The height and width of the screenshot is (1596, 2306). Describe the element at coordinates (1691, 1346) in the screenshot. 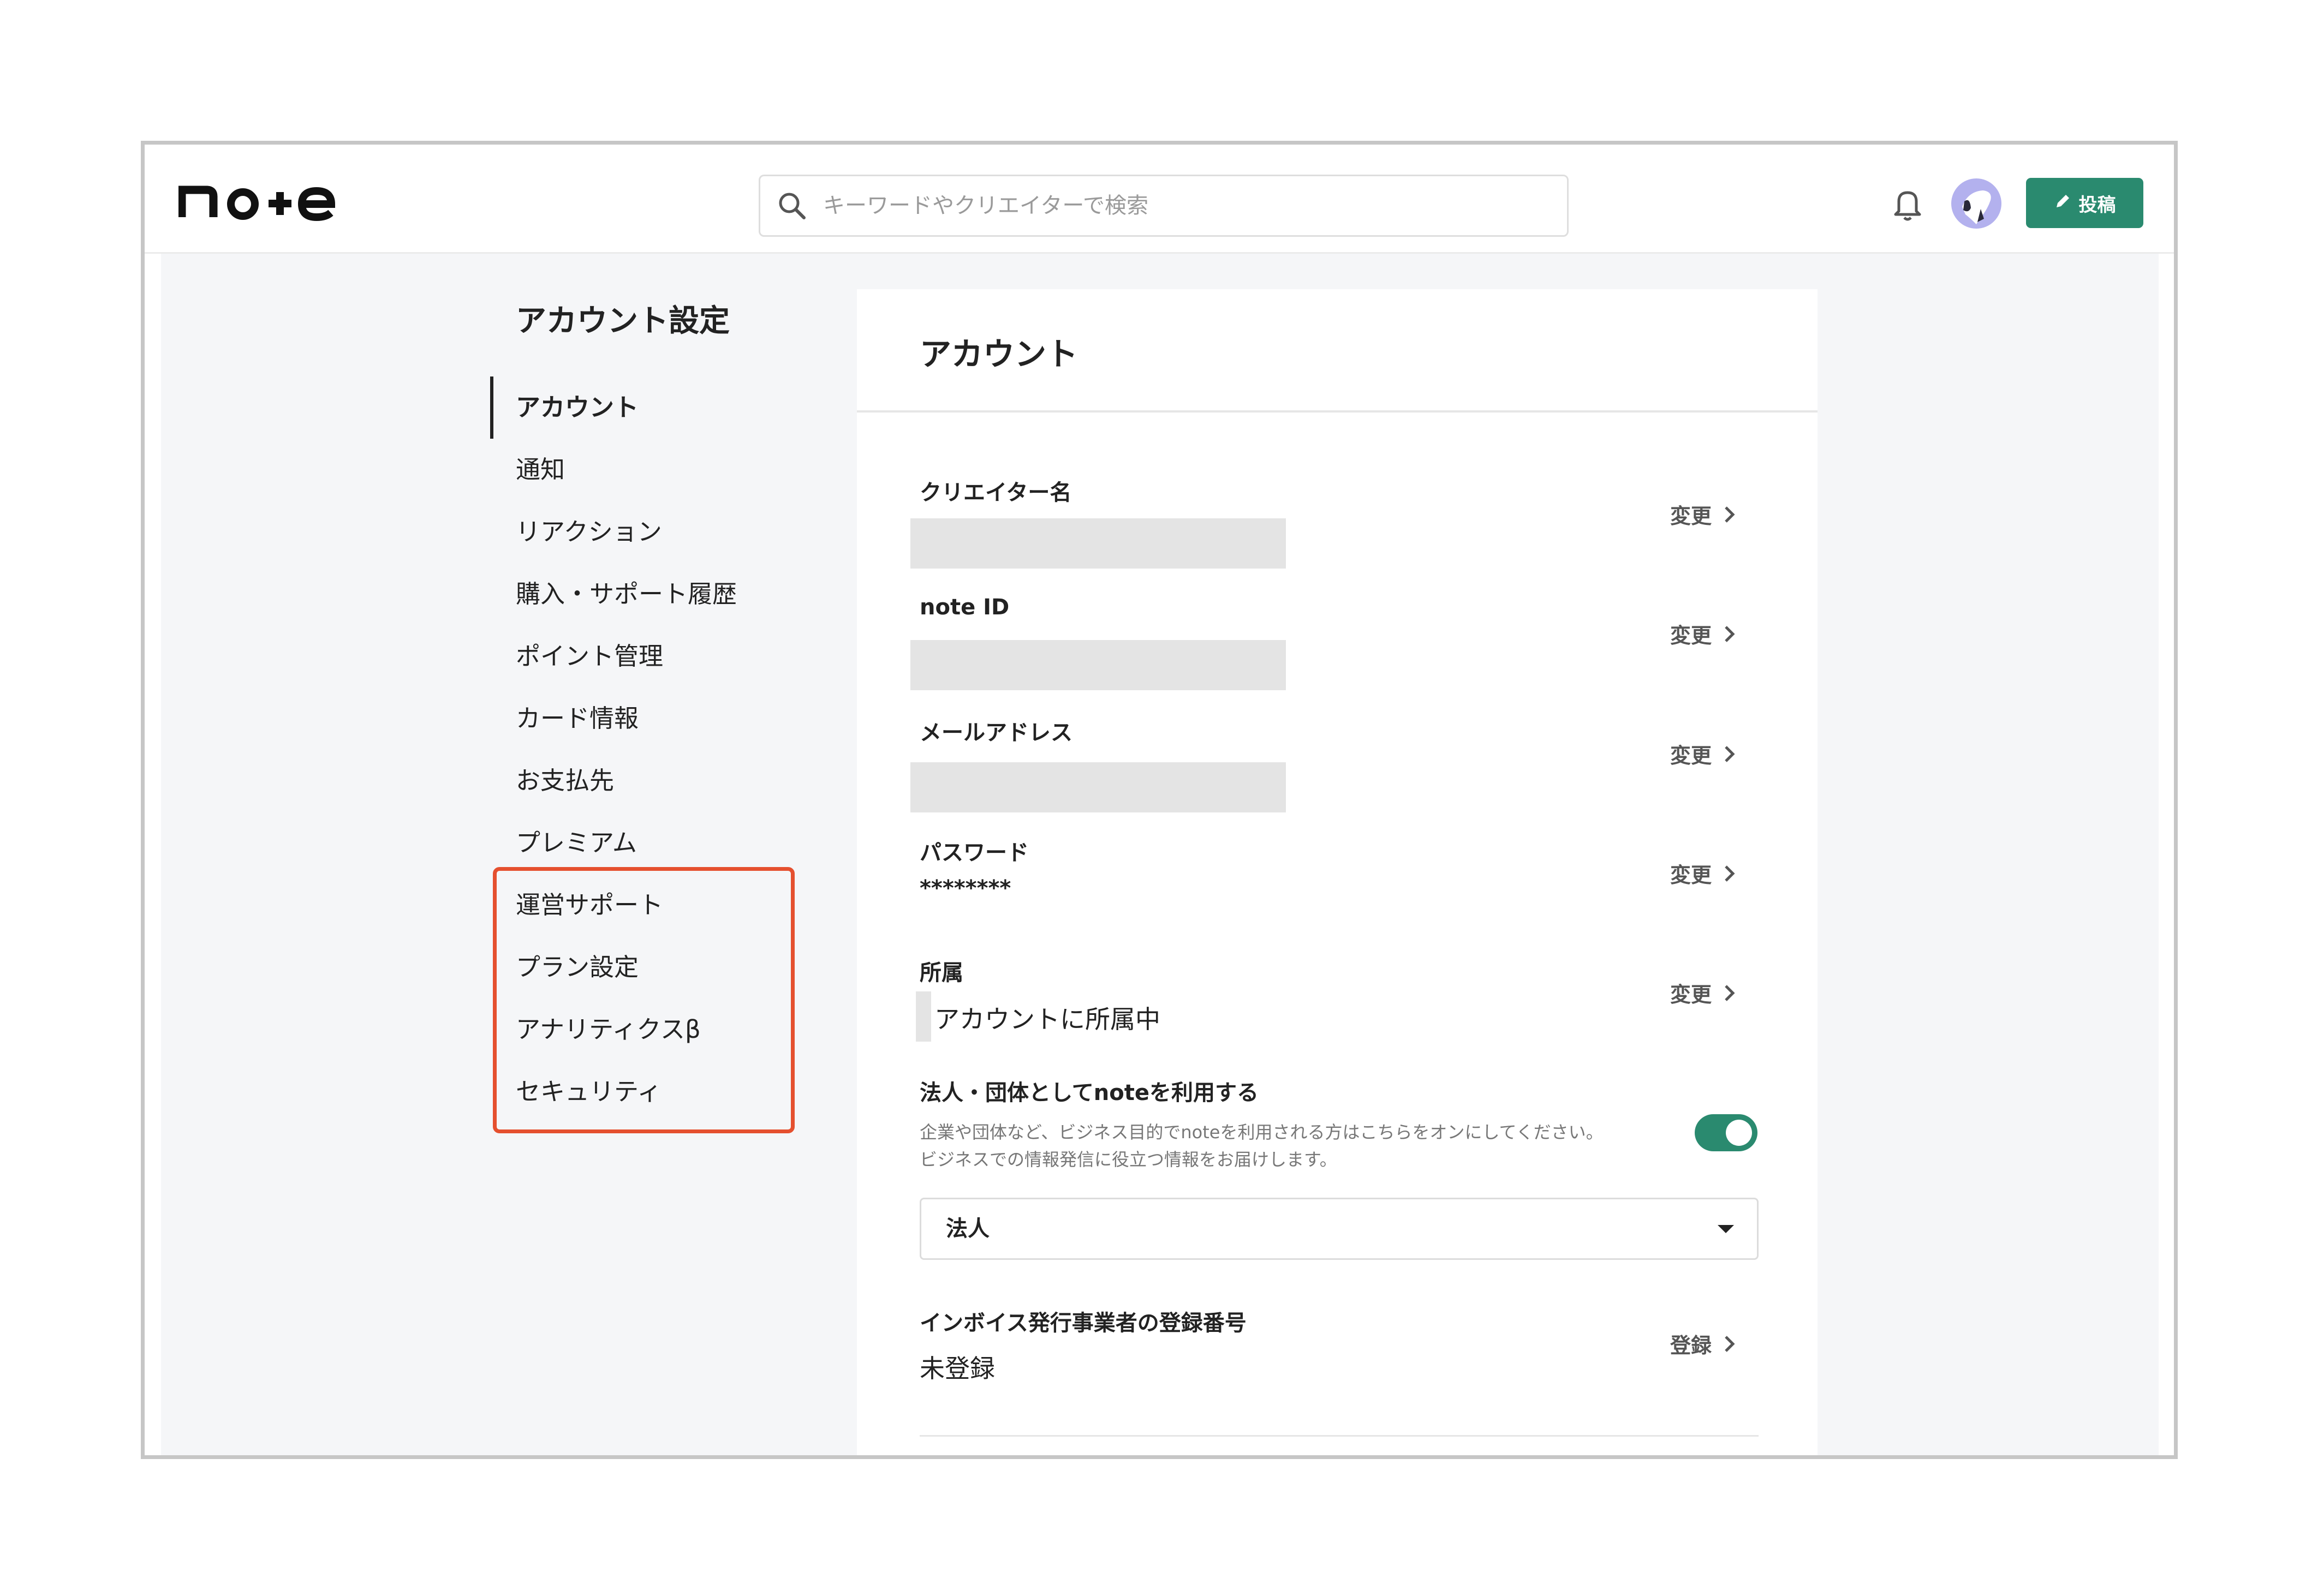

I see `register-label: 登録` at that location.